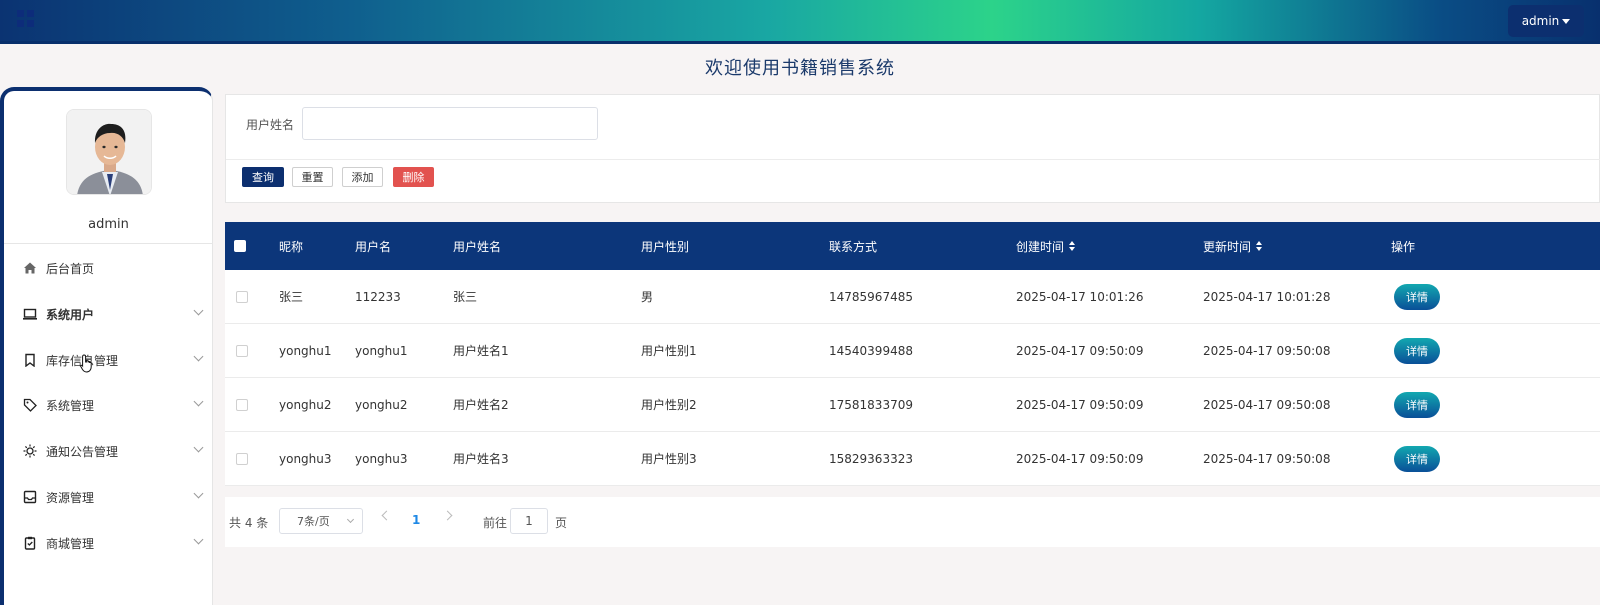 The height and width of the screenshot is (605, 1600). Describe the element at coordinates (70, 497) in the screenshot. I see `sidebar-item-label: 资源管理` at that location.